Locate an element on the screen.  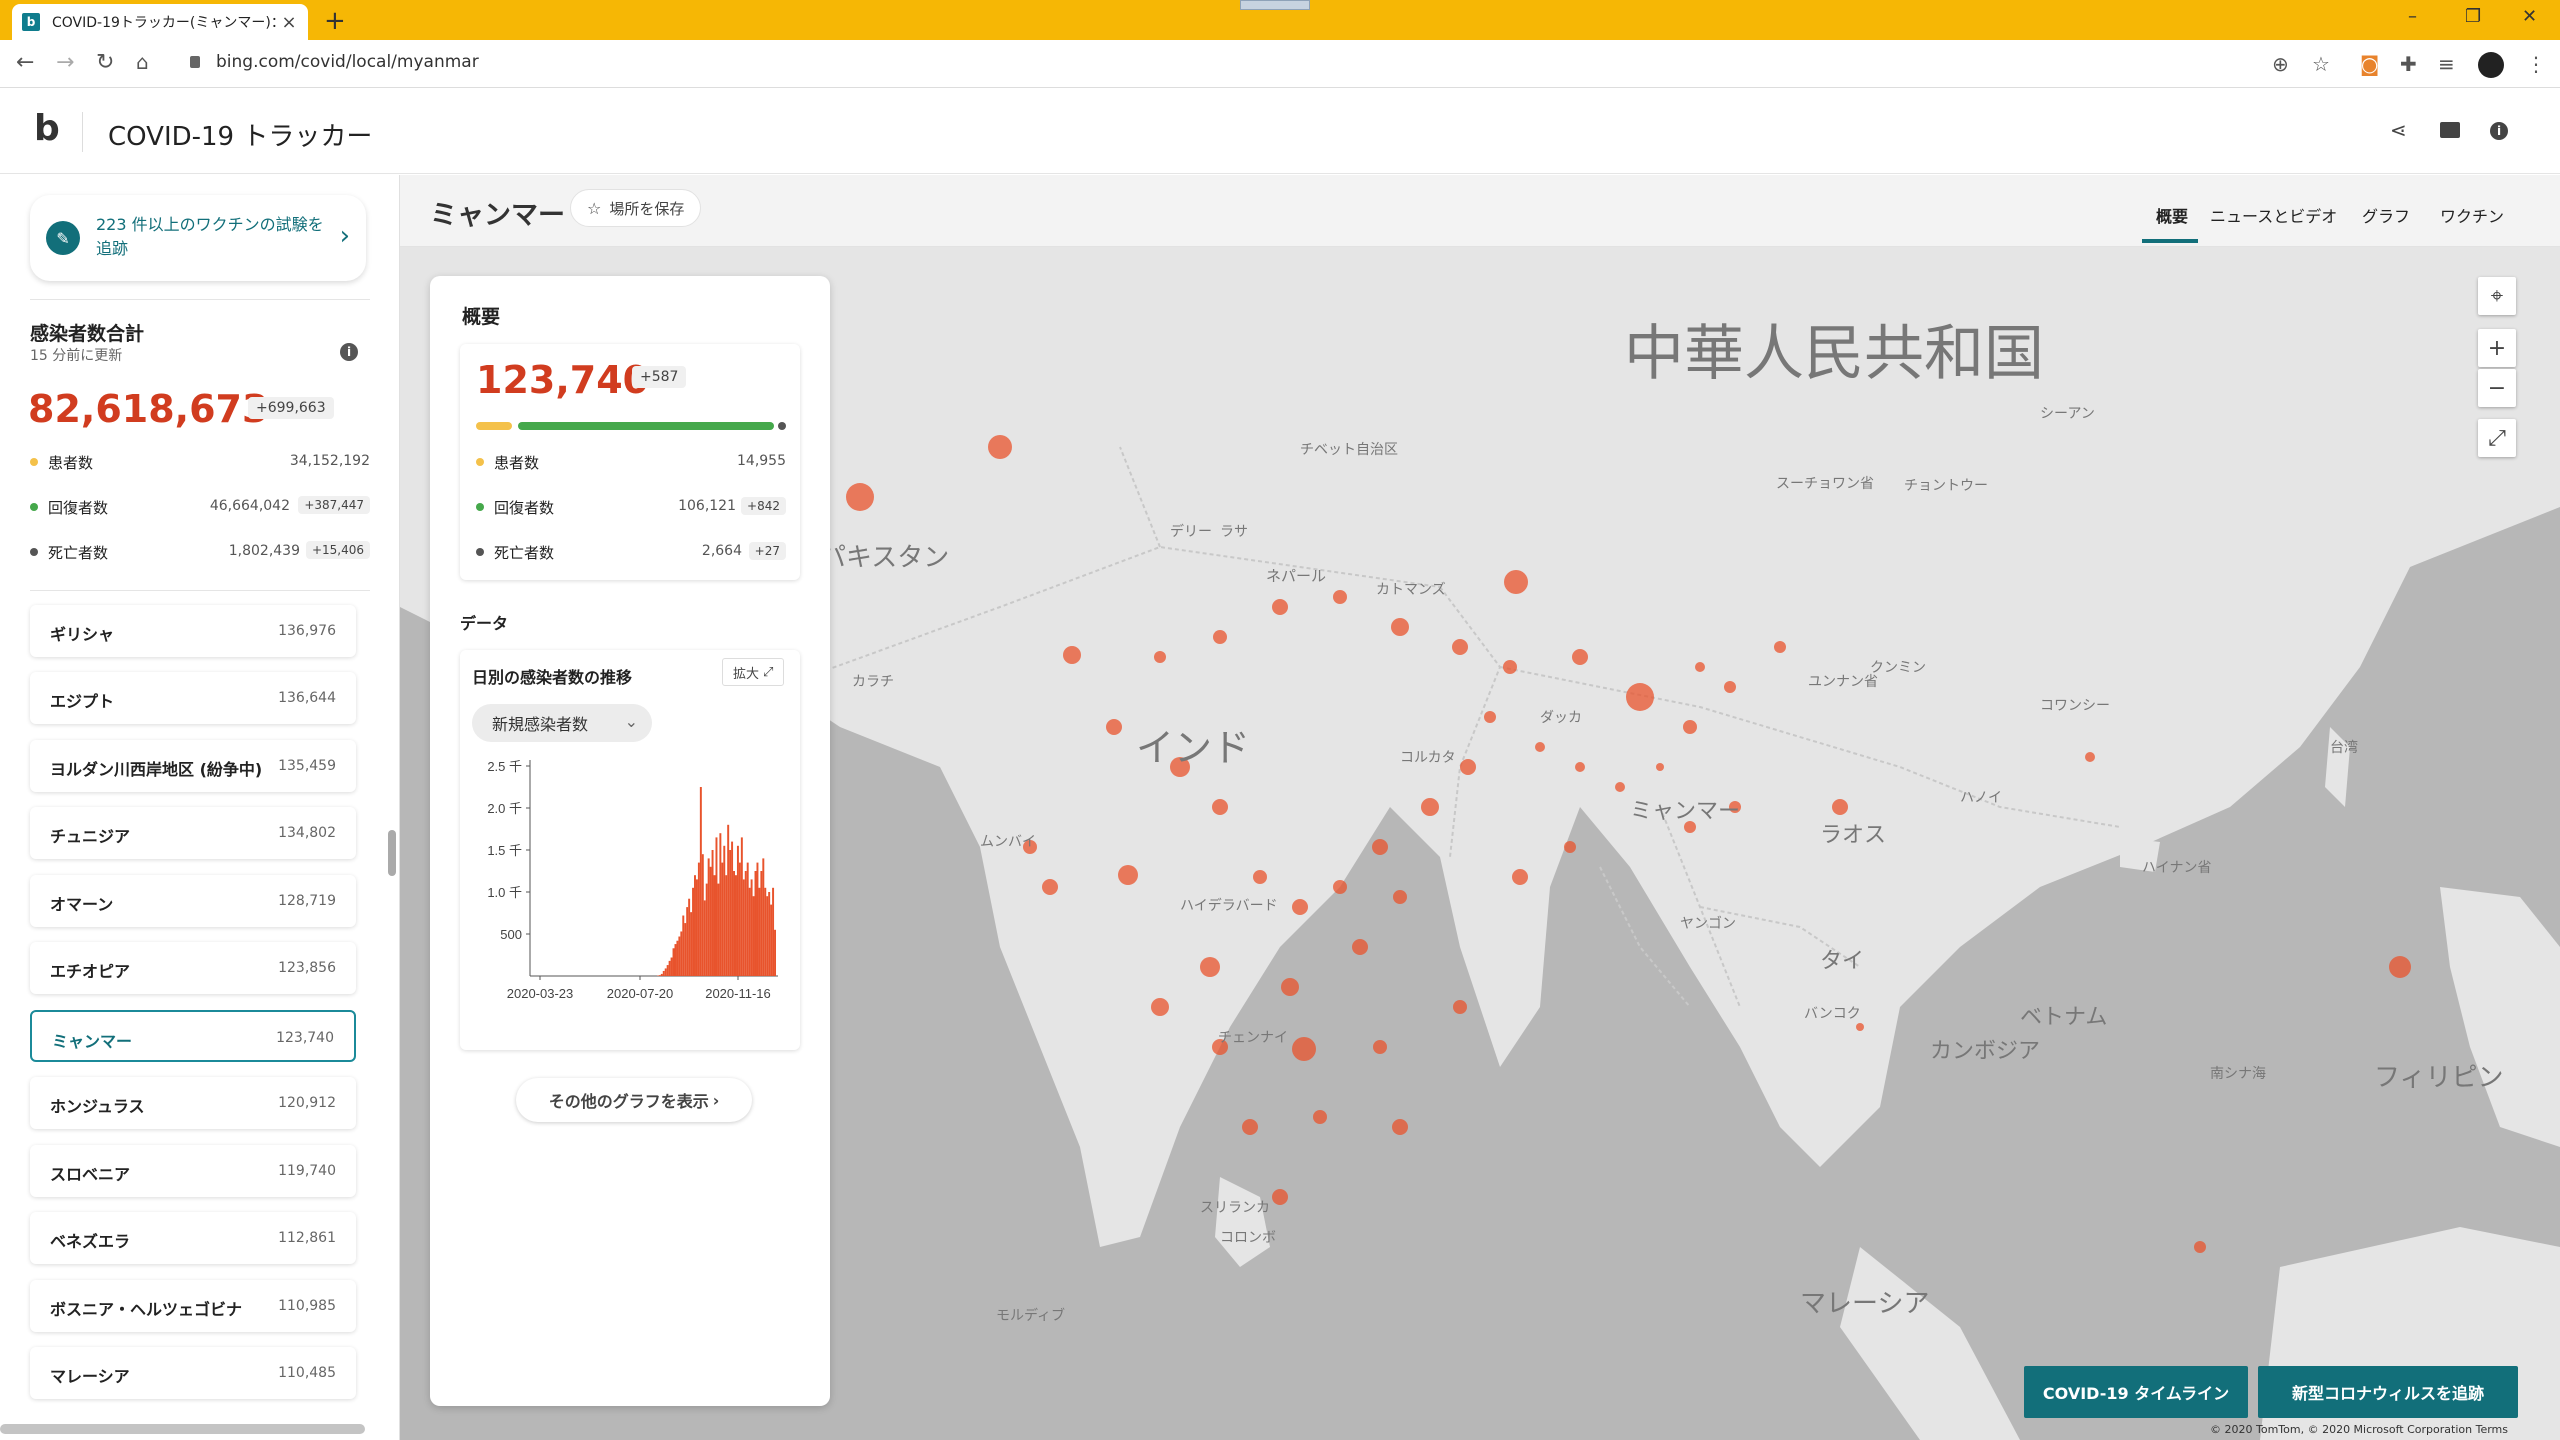
app-header: b COVID-19 トラッカー ⋖ i is located at coordinates (1280, 131).